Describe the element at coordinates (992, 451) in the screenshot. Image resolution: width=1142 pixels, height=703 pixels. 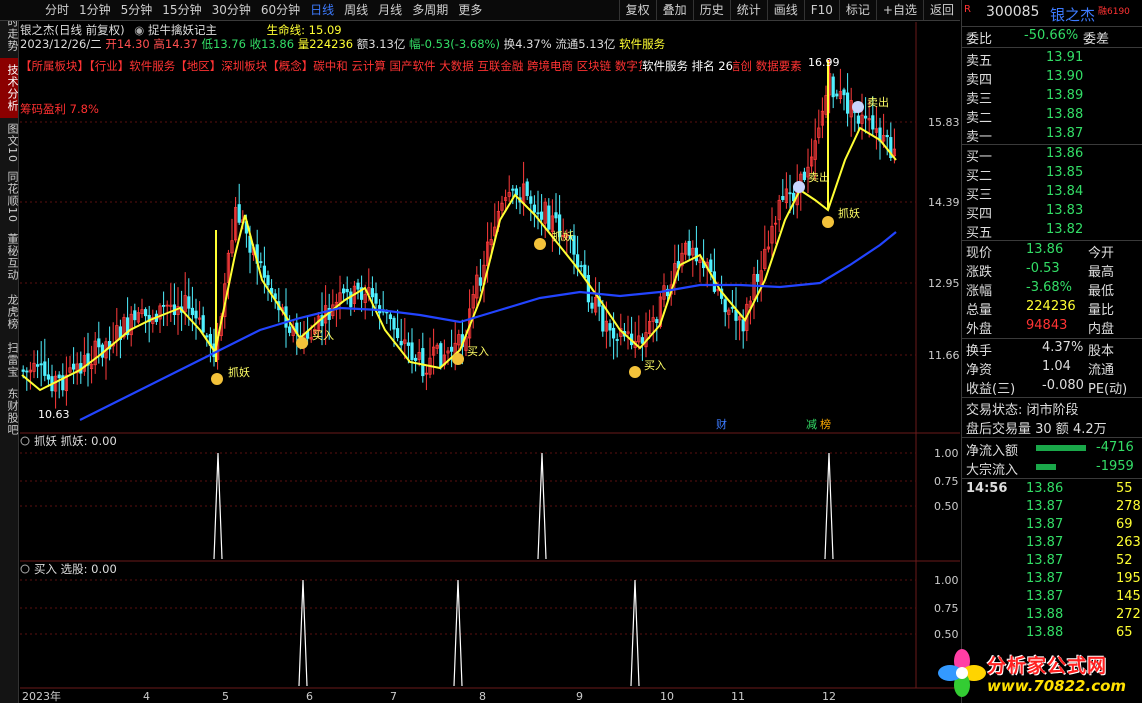
I see `flow1-label: 净流入额` at that location.